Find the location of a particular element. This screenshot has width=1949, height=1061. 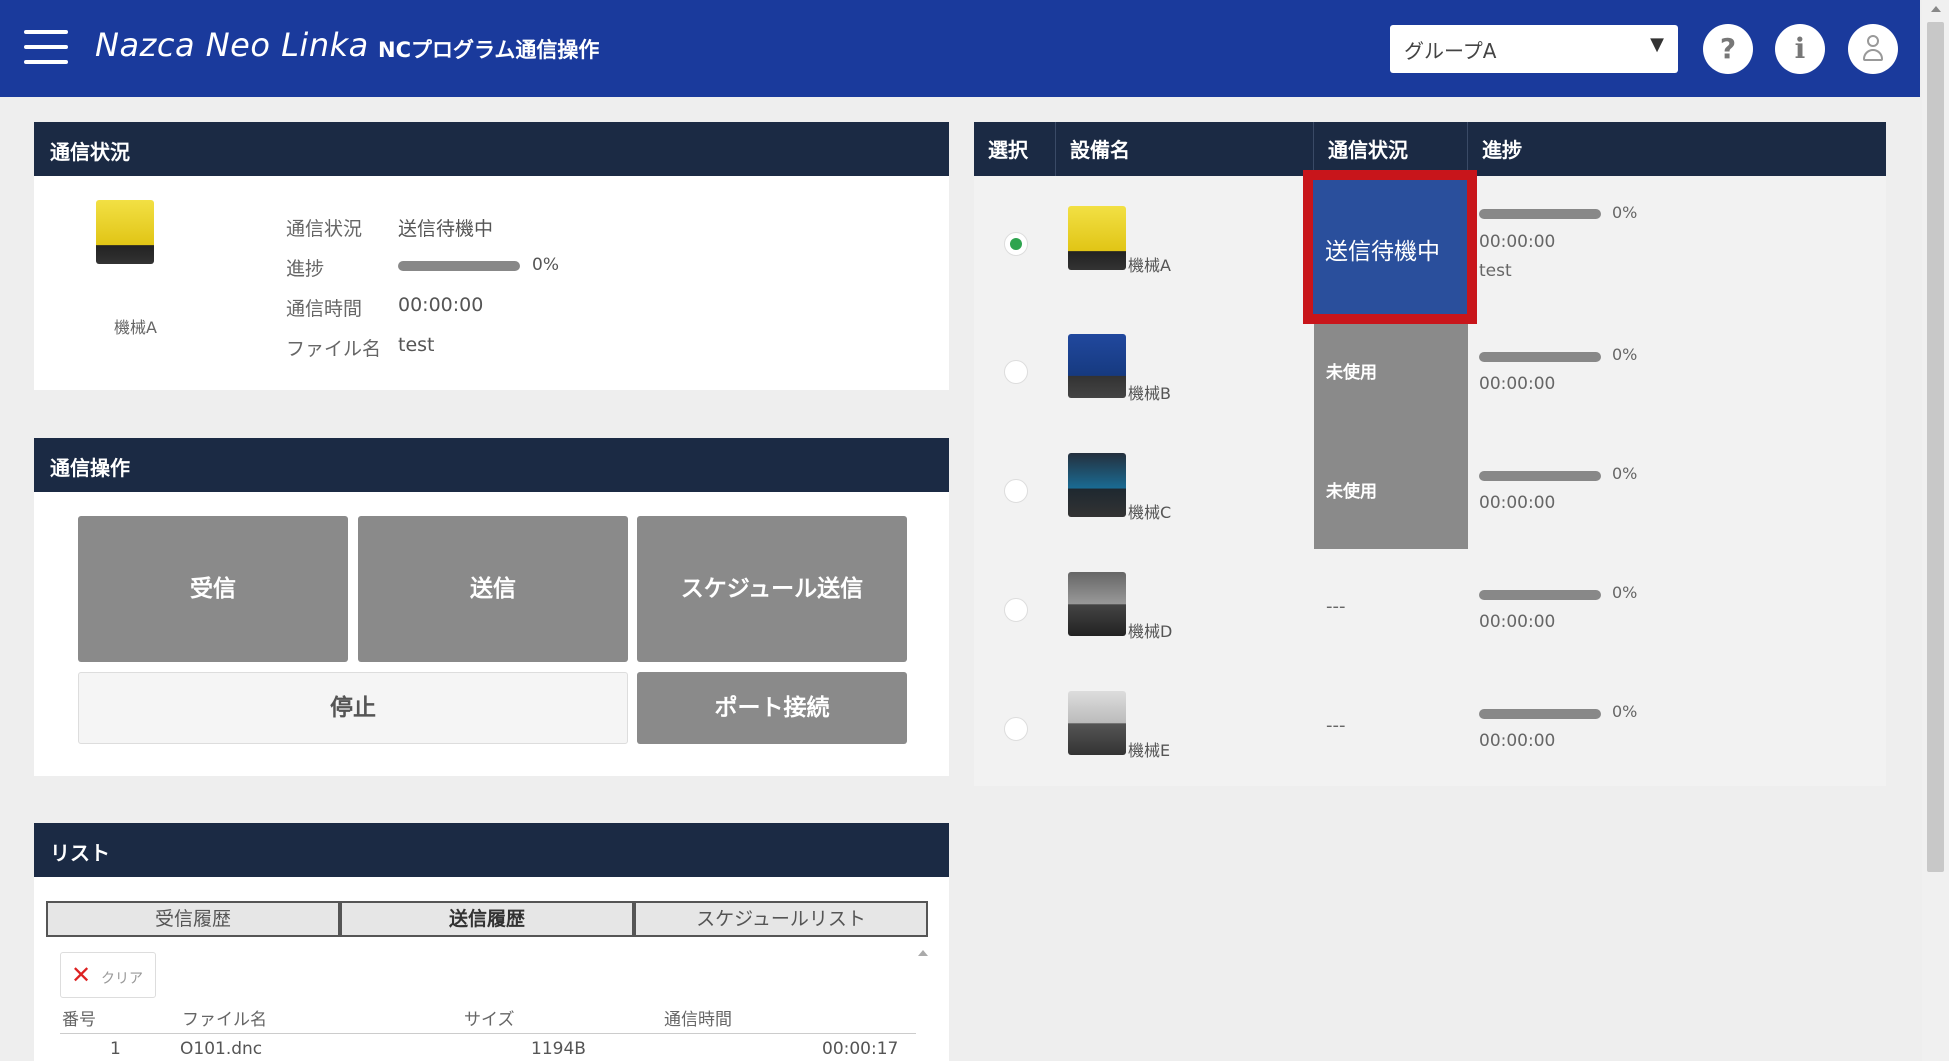

machine-c-status: 未使用 is located at coordinates (1351, 492).